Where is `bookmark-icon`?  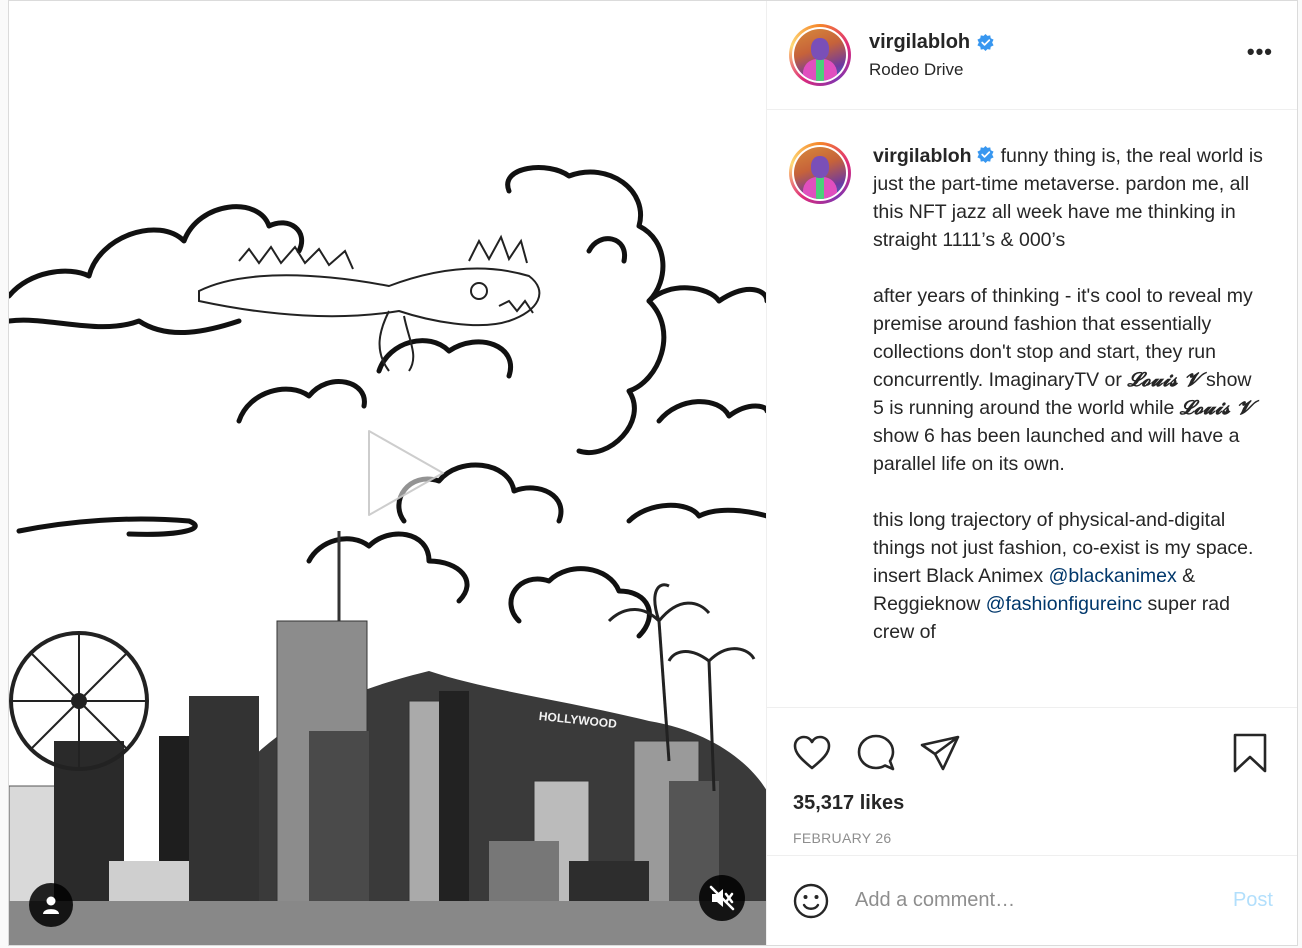
bookmark-icon is located at coordinates (1250, 753).